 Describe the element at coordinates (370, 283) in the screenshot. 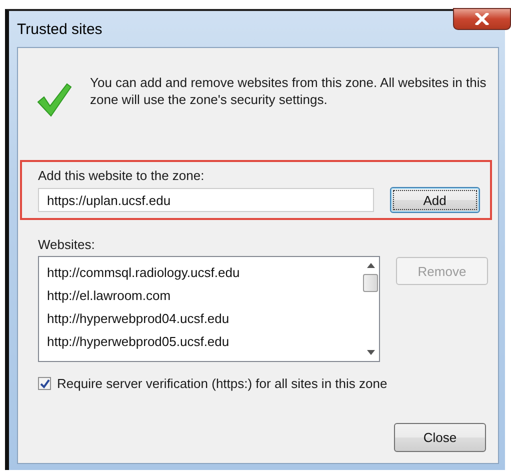

I see `scroll-thumb` at that location.